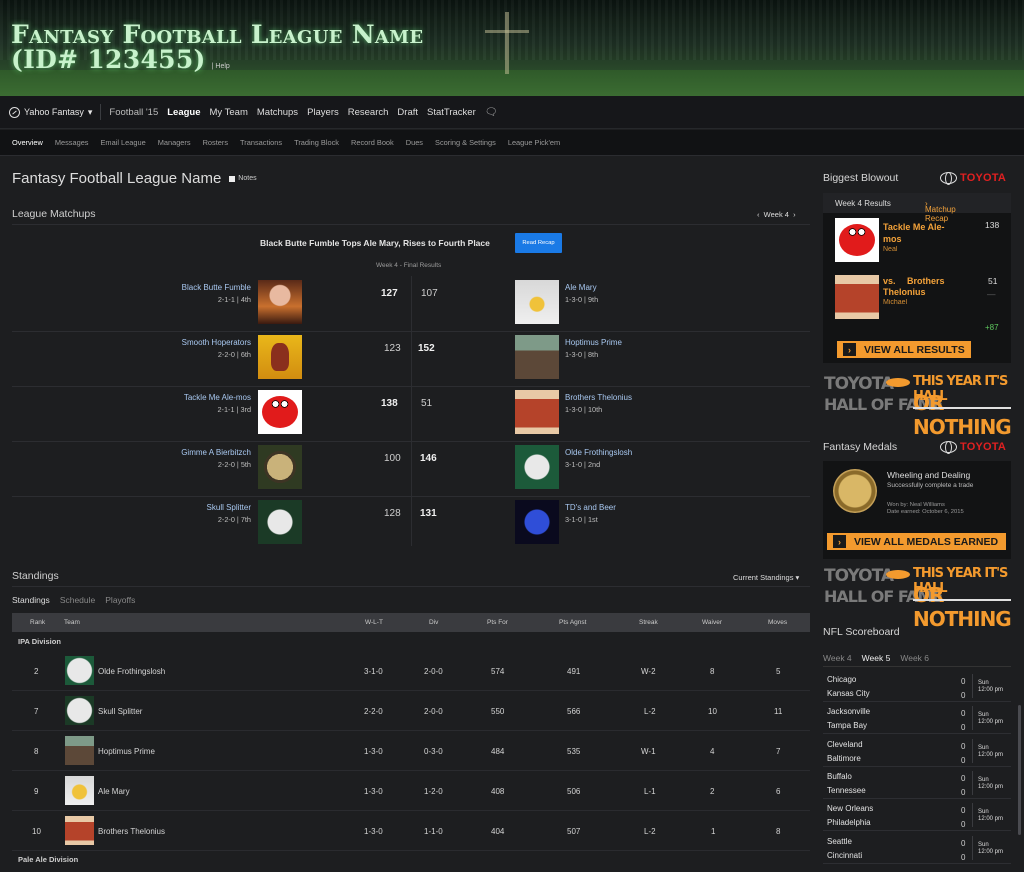 The height and width of the screenshot is (872, 1024). What do you see at coordinates (221, 66) in the screenshot?
I see `help-link: | Help` at bounding box center [221, 66].